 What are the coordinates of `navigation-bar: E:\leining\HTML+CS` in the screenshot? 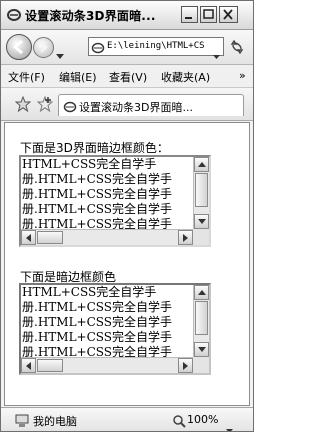 It's located at (127, 47).